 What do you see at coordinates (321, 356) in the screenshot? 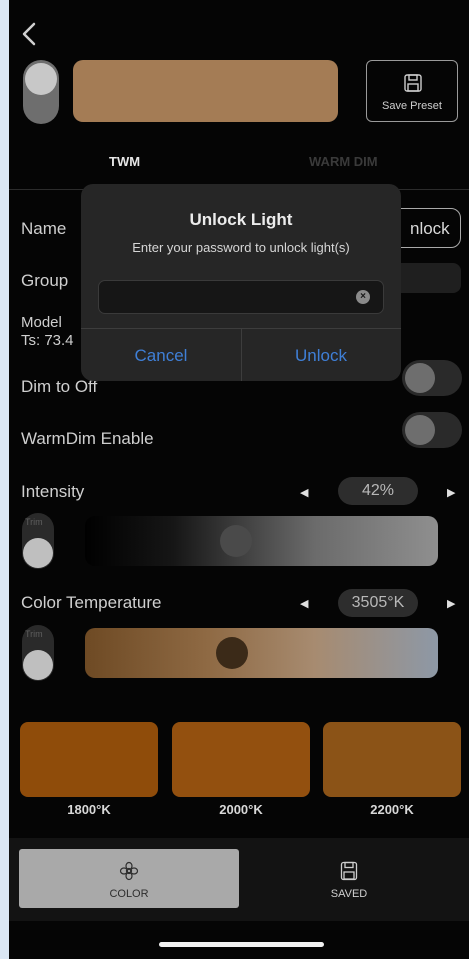
I see `unlock-confirm-button: Unlock` at bounding box center [321, 356].